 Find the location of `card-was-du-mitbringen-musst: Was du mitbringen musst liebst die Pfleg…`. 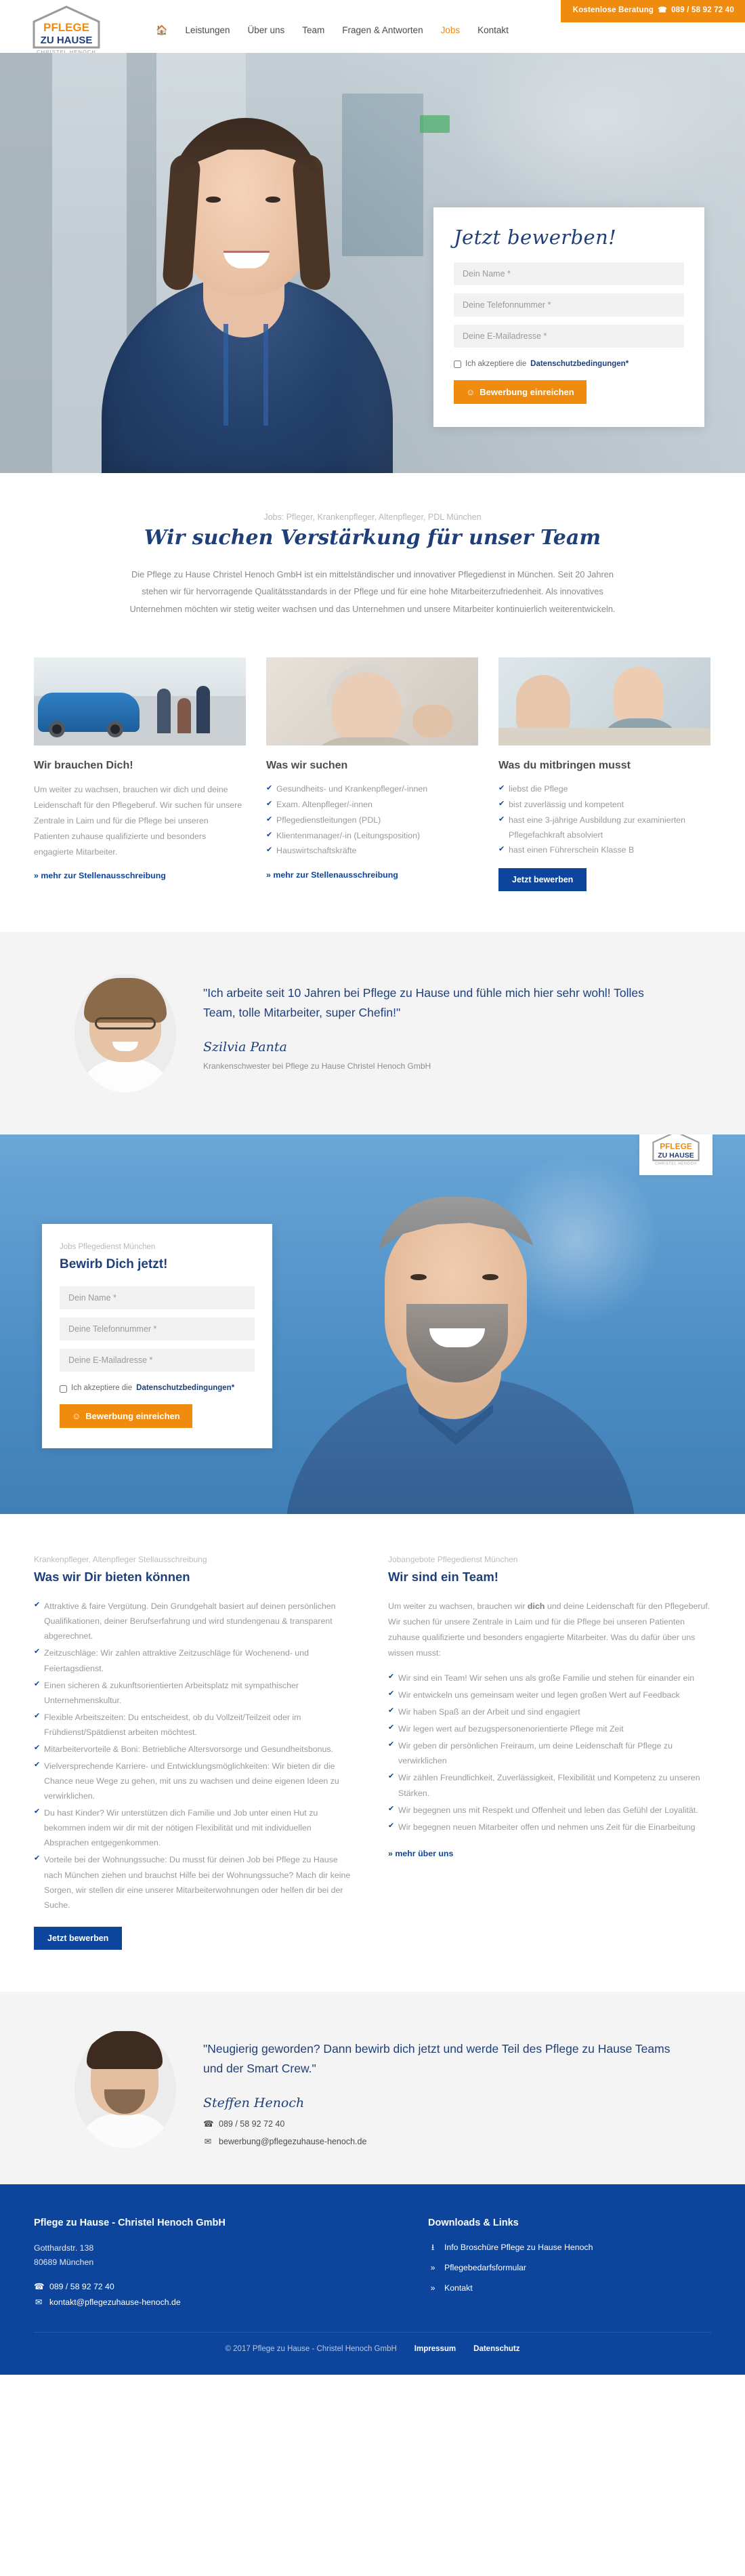

card-was-du-mitbringen-musst: Was du mitbringen musst liebst die Pfleg… is located at coordinates (604, 774).